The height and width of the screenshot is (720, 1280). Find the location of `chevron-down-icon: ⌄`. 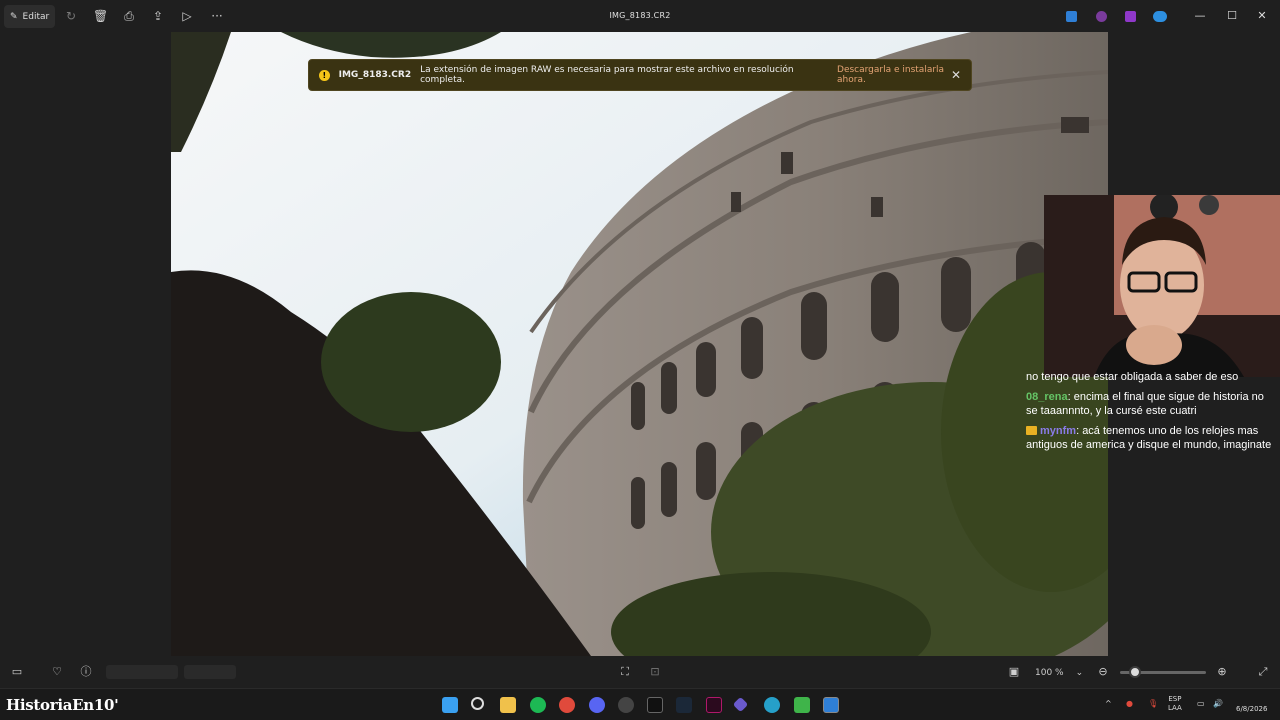

chevron-down-icon: ⌄ is located at coordinates (1079, 672).